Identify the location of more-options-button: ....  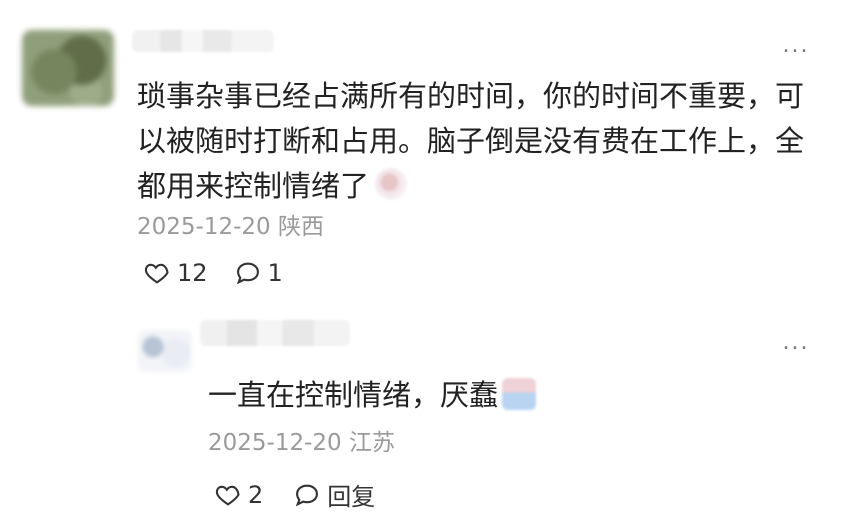
(796, 45).